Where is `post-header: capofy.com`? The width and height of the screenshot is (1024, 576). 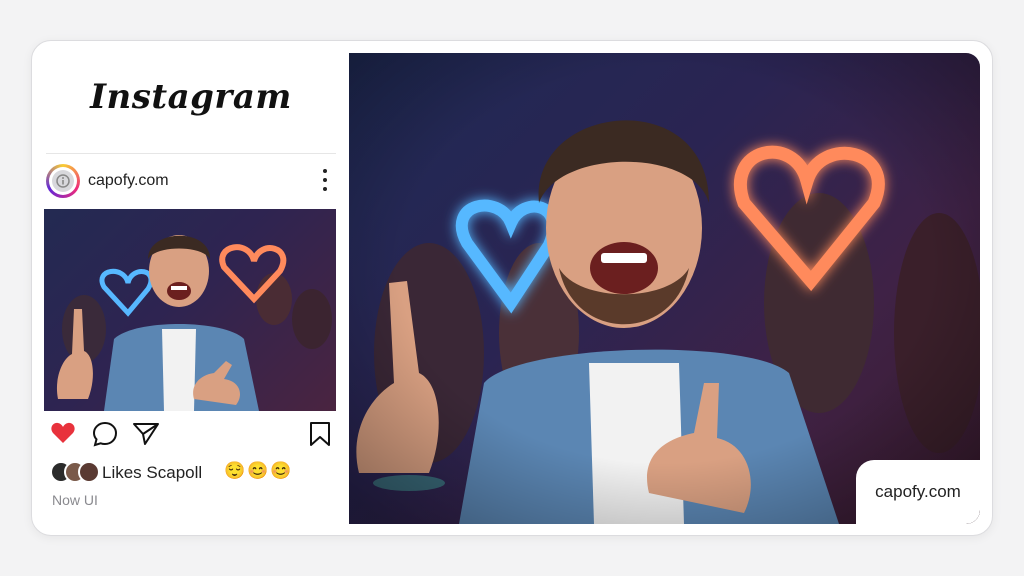
post-header: capofy.com is located at coordinates (191, 181).